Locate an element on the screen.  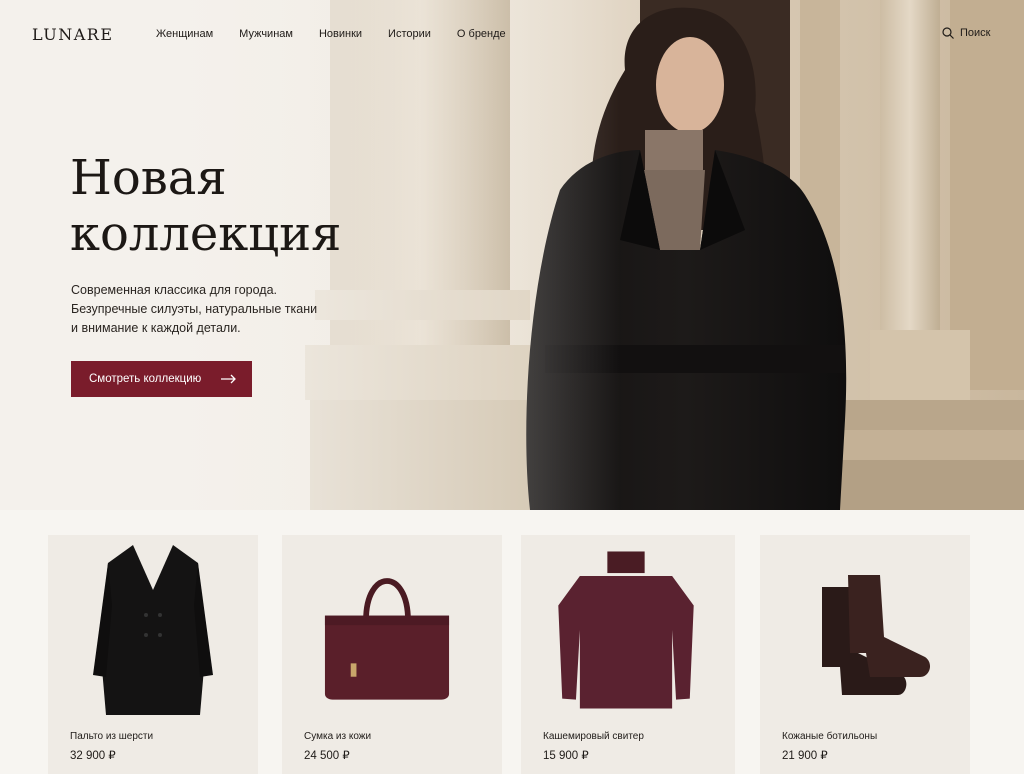
product-card-boots: Кожаные ботильоны 21 900 ₽ is located at coordinates (865, 654).